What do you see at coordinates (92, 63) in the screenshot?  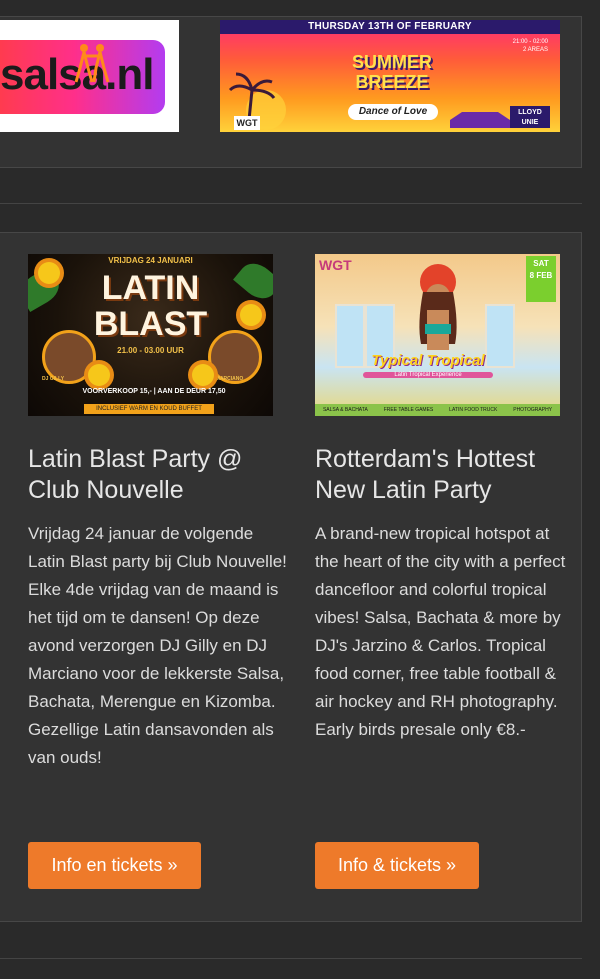 I see `dancers-icon` at bounding box center [92, 63].